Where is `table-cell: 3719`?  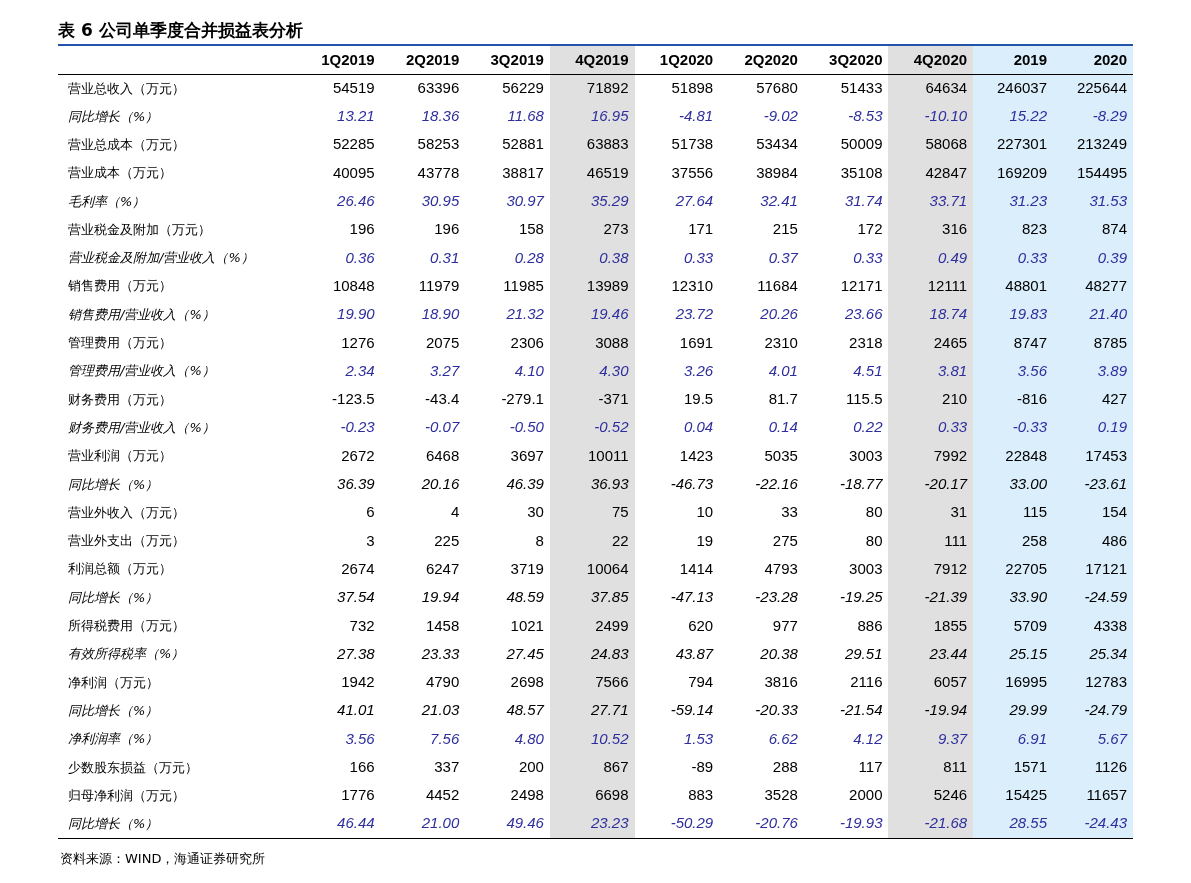
table-cell: 3719 is located at coordinates (507, 569).